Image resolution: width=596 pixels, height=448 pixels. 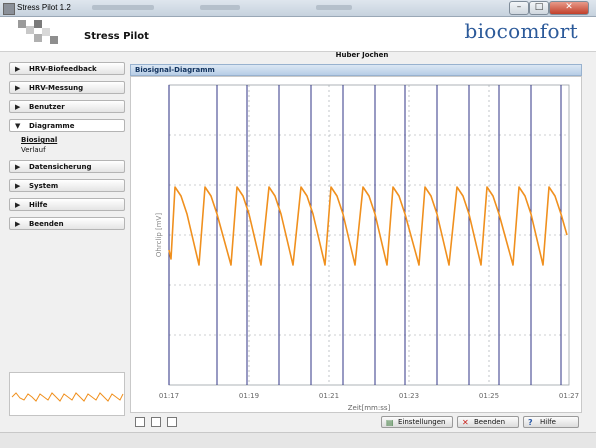 I want to click on sidebar-item-label: System, so click(x=44, y=186).